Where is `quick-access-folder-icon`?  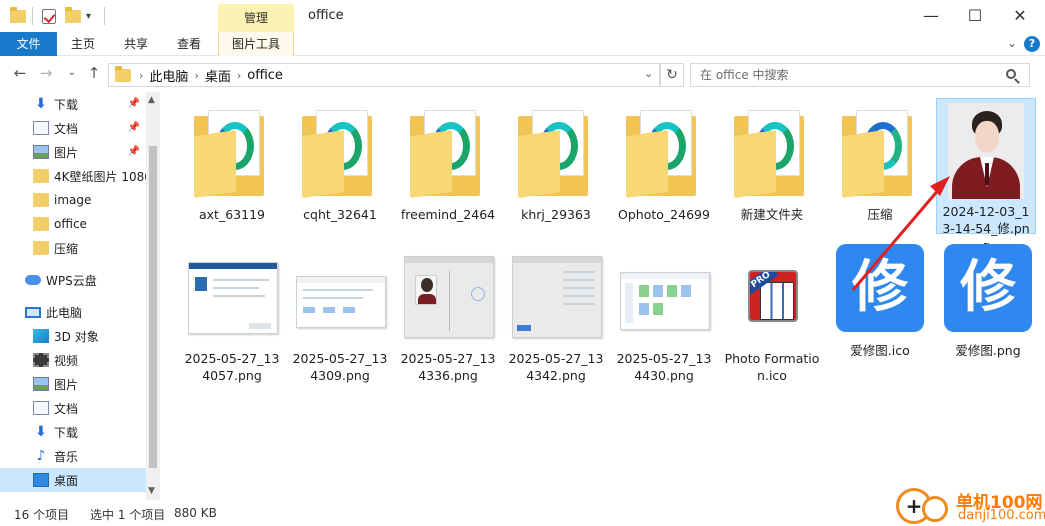 quick-access-folder-icon is located at coordinates (18, 16).